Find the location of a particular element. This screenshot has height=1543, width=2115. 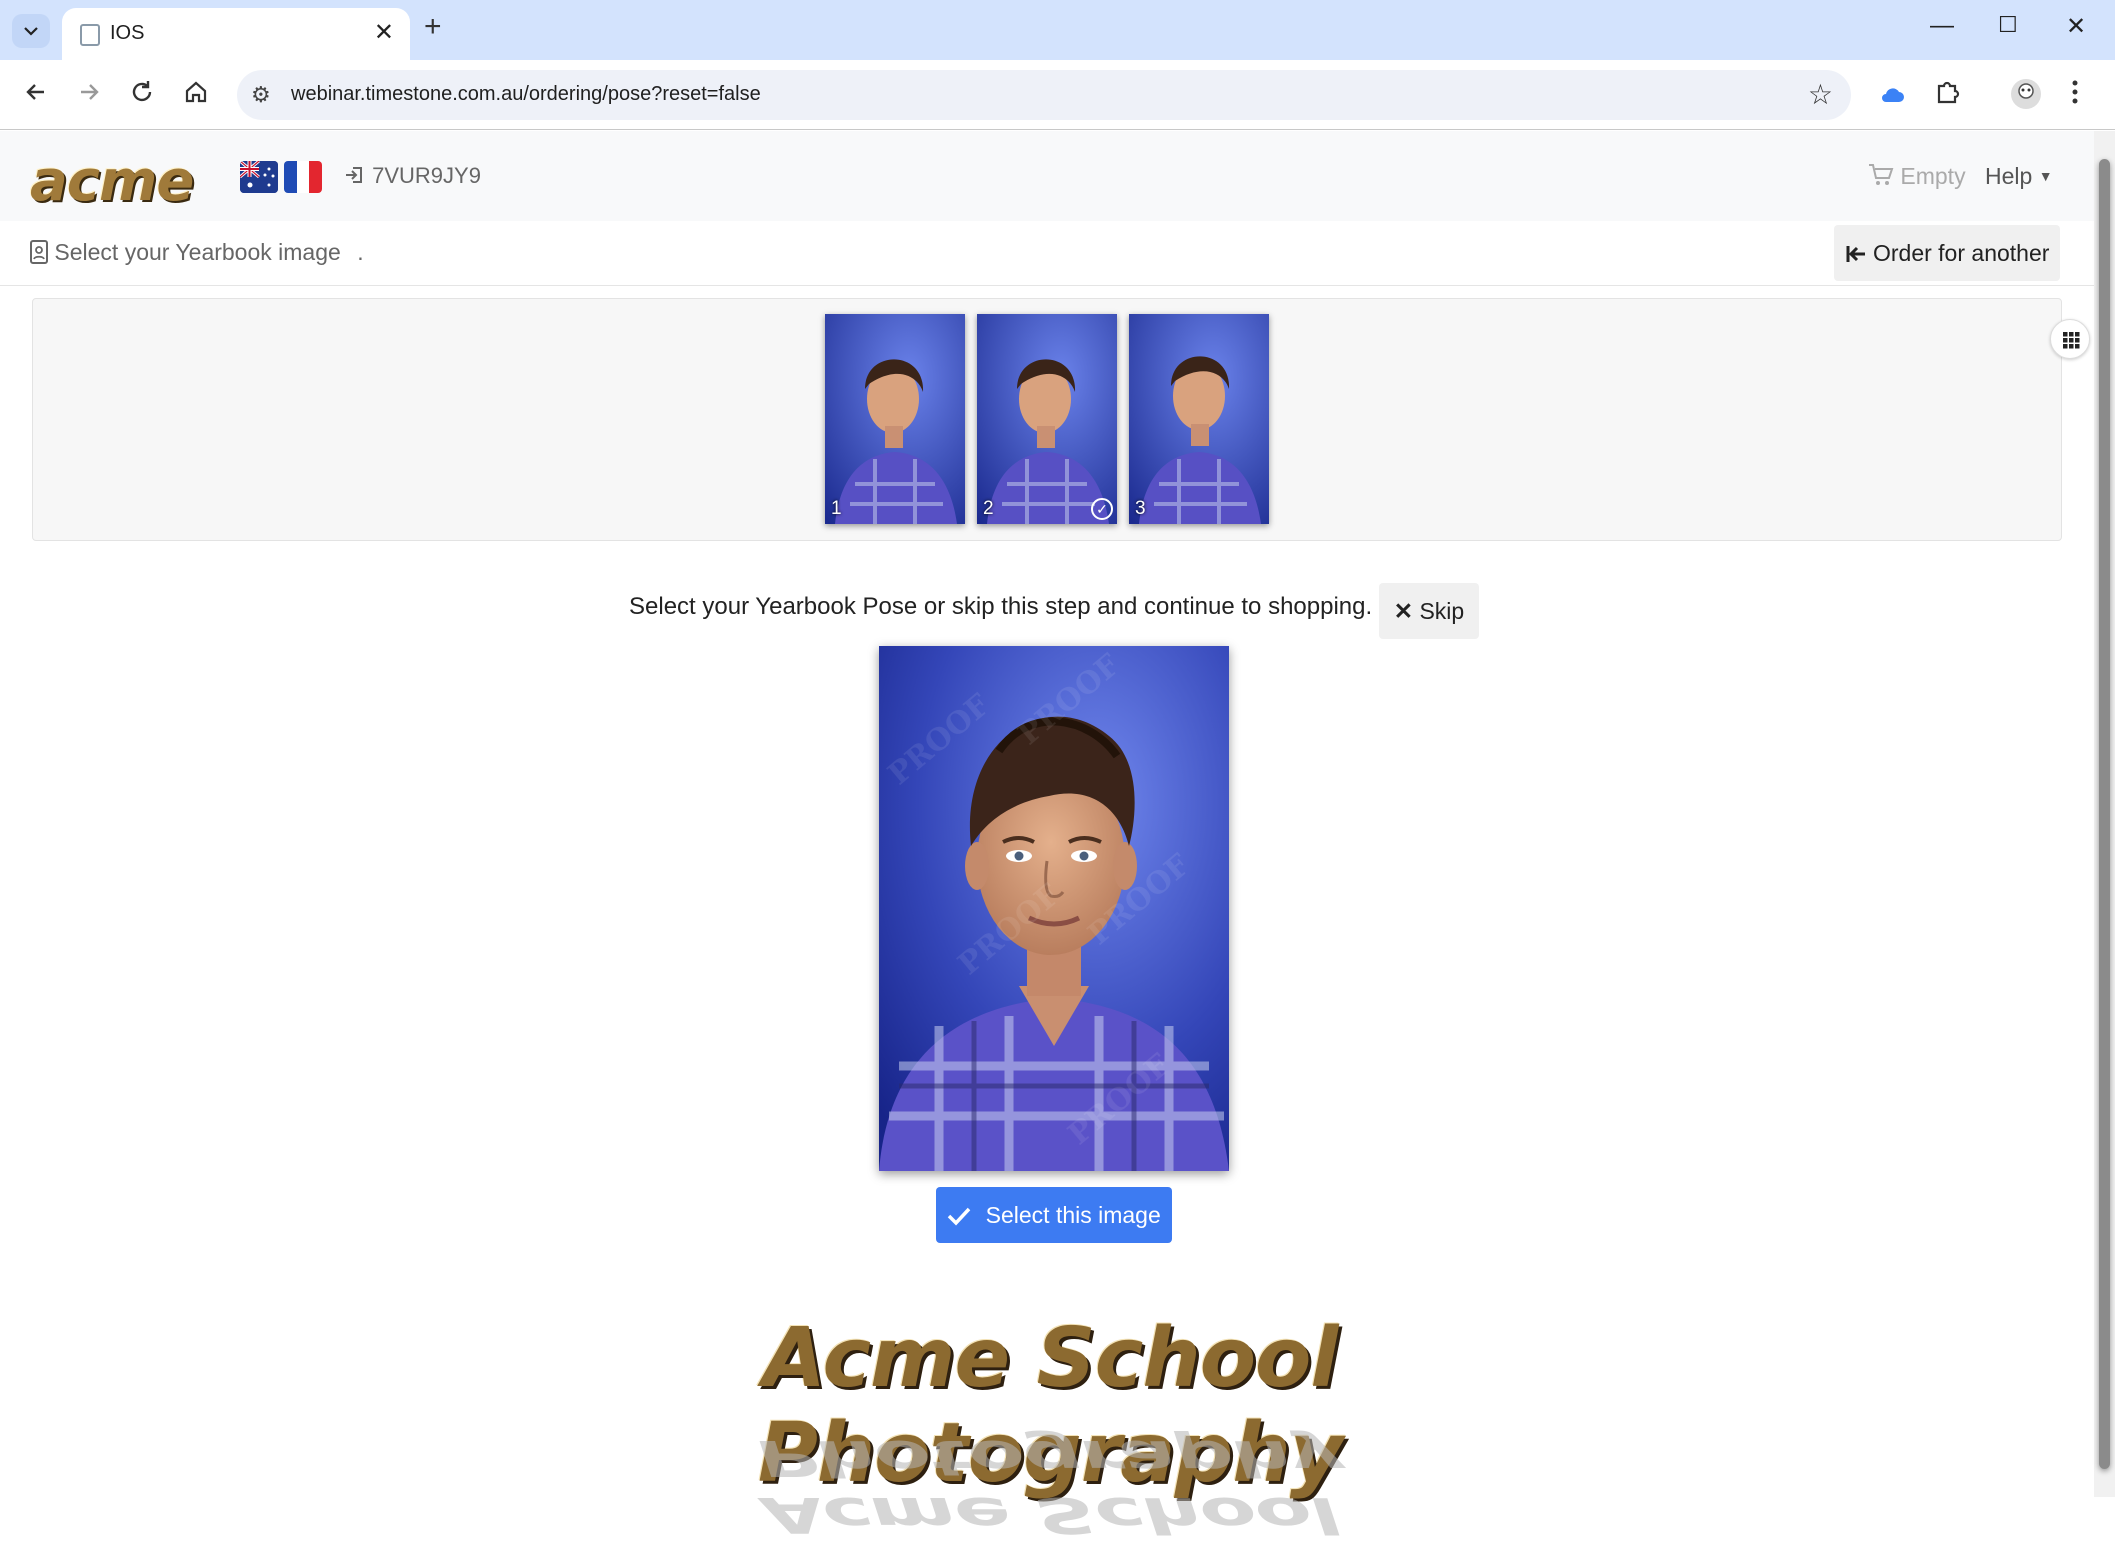

help-dropdown: Help ▼ is located at coordinates (2019, 176).